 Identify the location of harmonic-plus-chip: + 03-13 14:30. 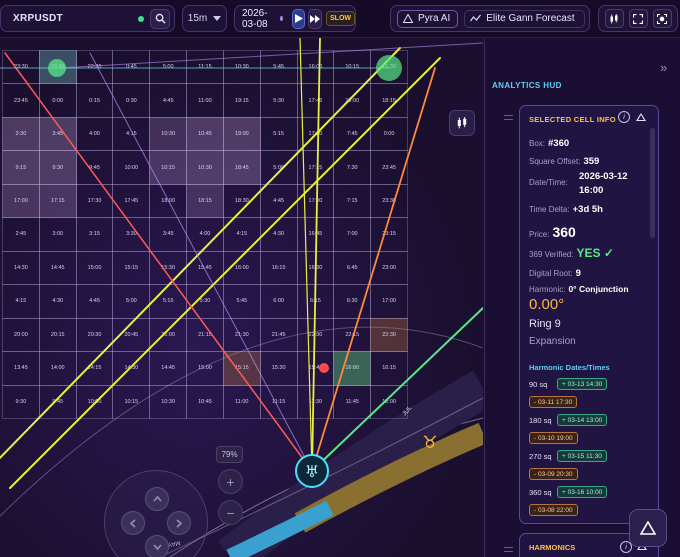
(582, 384).